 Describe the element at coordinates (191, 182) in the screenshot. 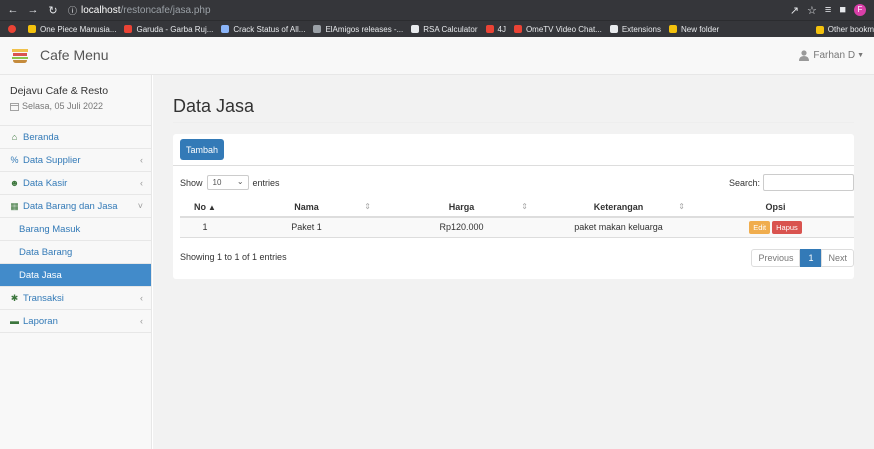

I see `show-label: Show` at that location.